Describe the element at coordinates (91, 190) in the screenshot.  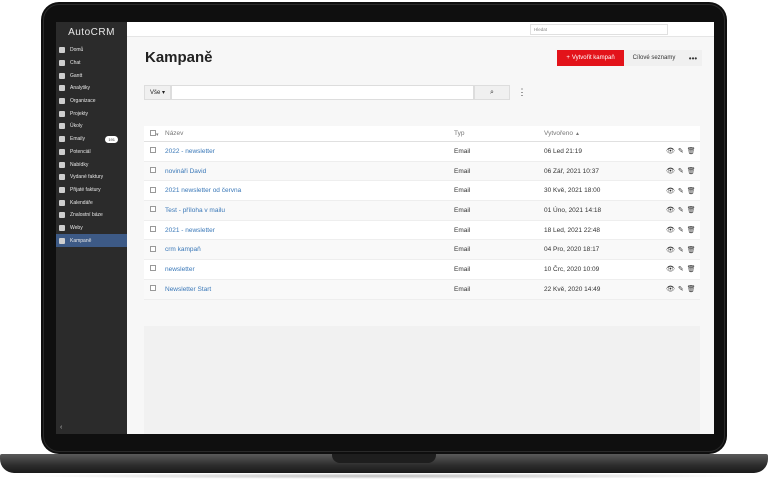
I see `sidebar-item-11: Přijaté faktury` at that location.